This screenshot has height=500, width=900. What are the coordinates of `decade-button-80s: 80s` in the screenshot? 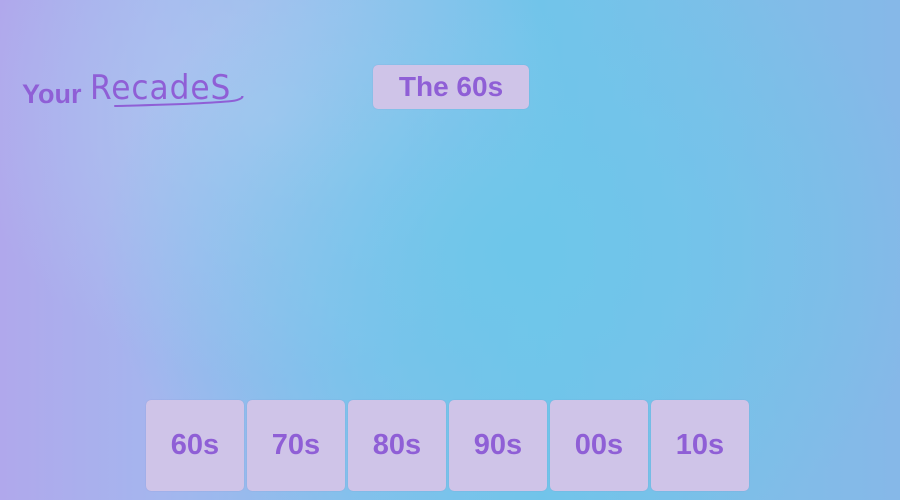 It's located at (397, 445).